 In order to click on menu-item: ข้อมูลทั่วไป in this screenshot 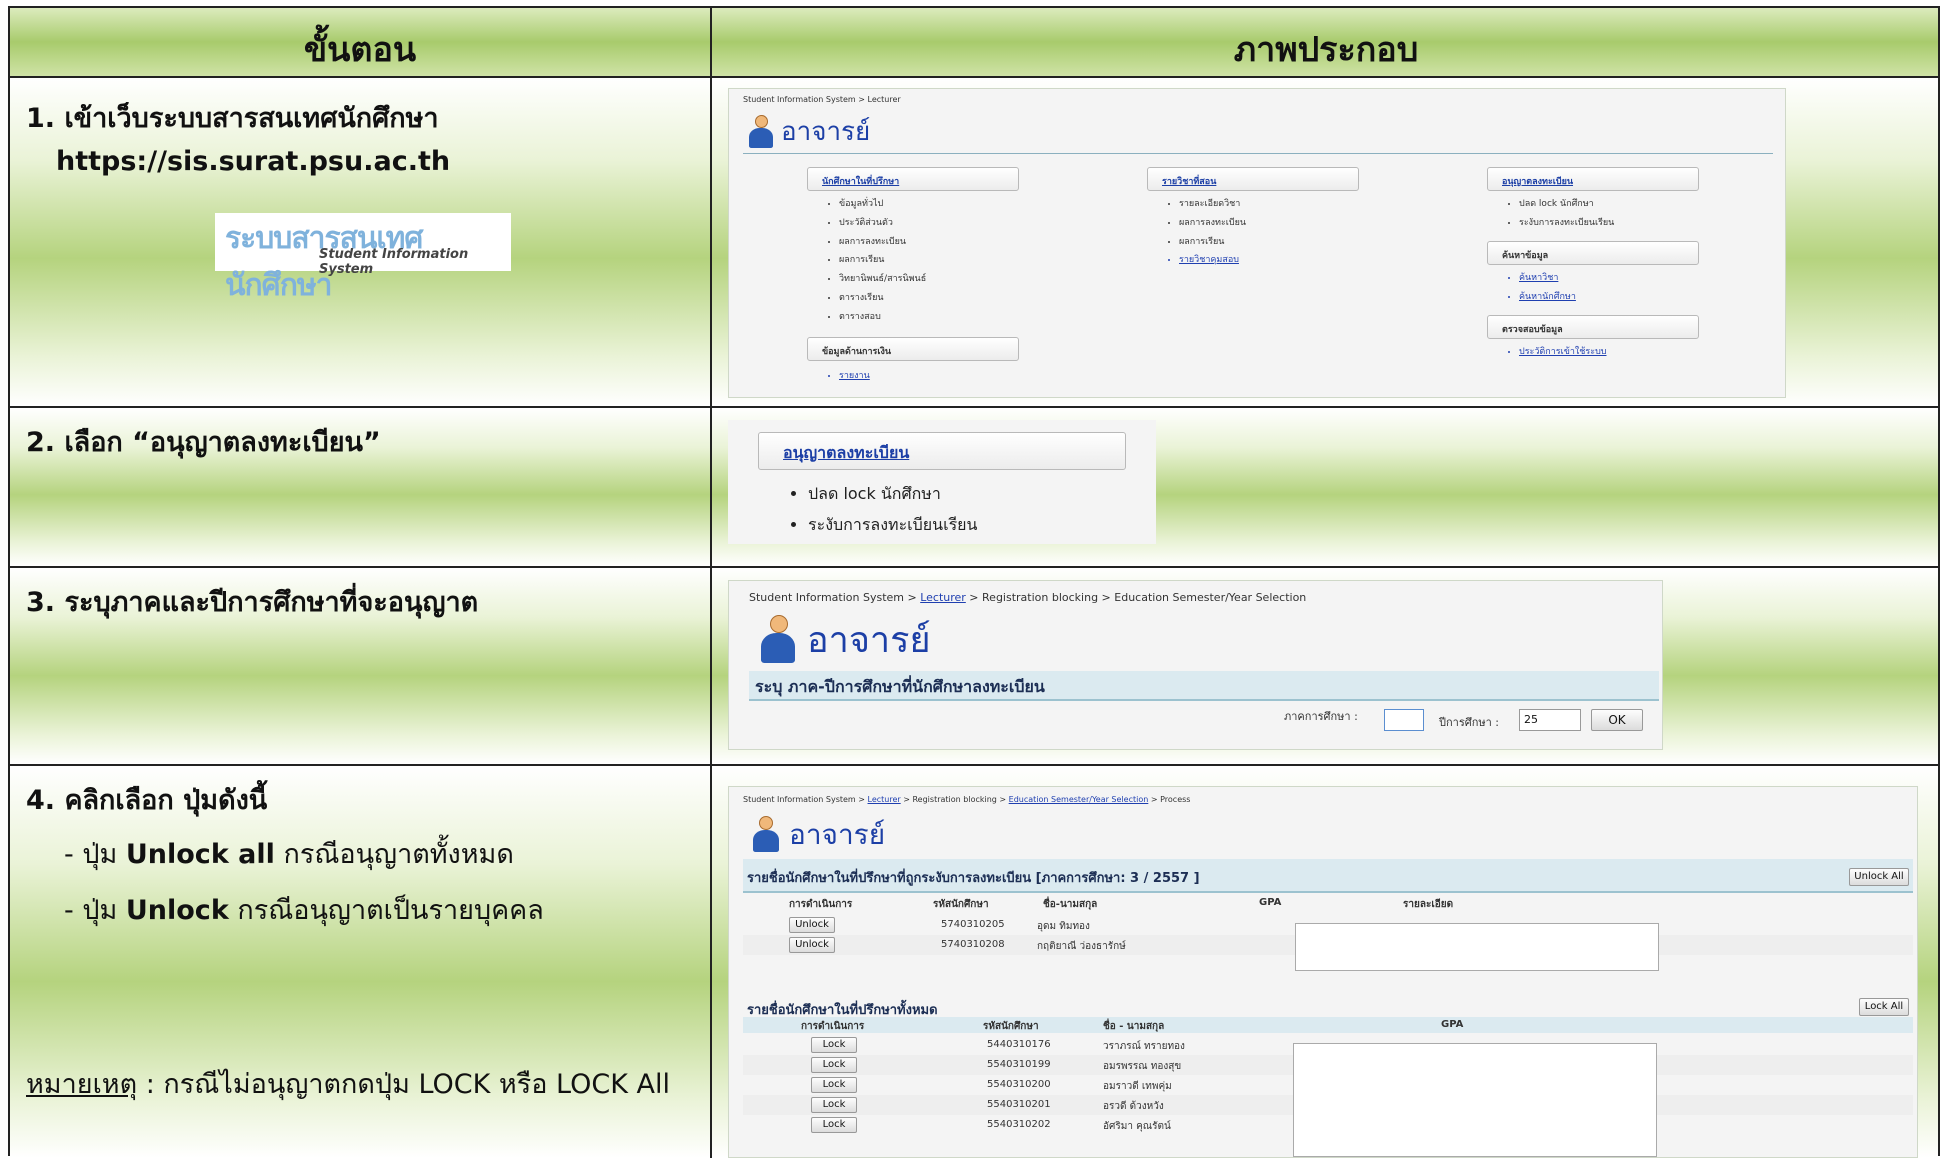, I will do `click(882, 204)`.